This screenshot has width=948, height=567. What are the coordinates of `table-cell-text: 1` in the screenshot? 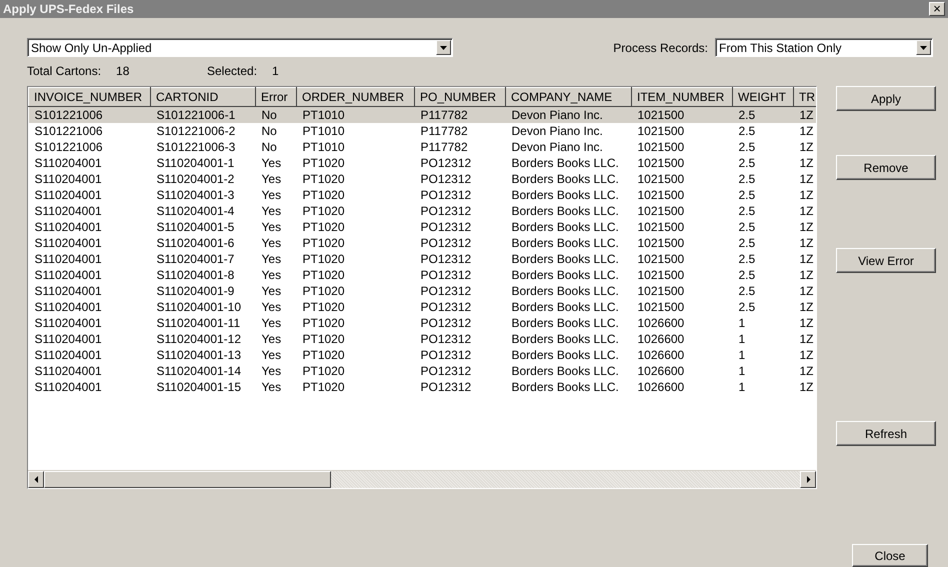 It's located at (742, 355).